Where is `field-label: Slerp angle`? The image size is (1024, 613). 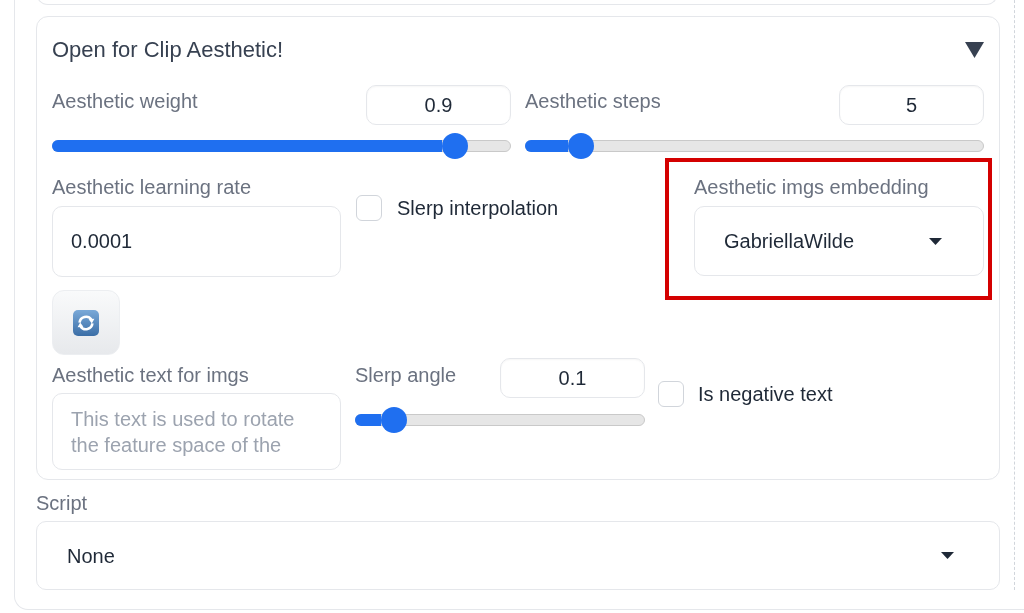 field-label: Slerp angle is located at coordinates (406, 375).